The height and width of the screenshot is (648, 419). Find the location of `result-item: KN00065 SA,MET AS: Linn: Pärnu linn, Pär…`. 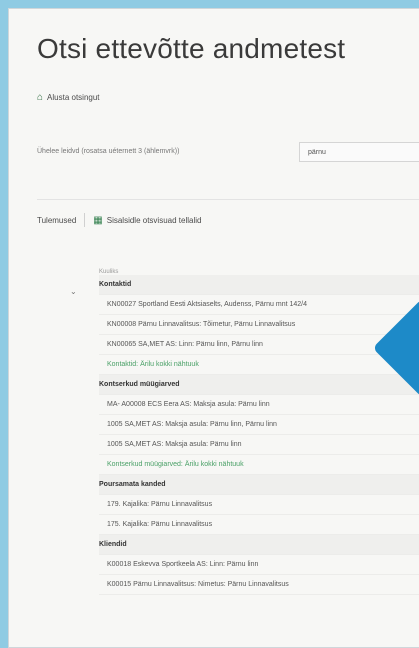

result-item: KN00065 SA,MET AS: Linn: Pärnu linn, Pär… is located at coordinates (259, 345).